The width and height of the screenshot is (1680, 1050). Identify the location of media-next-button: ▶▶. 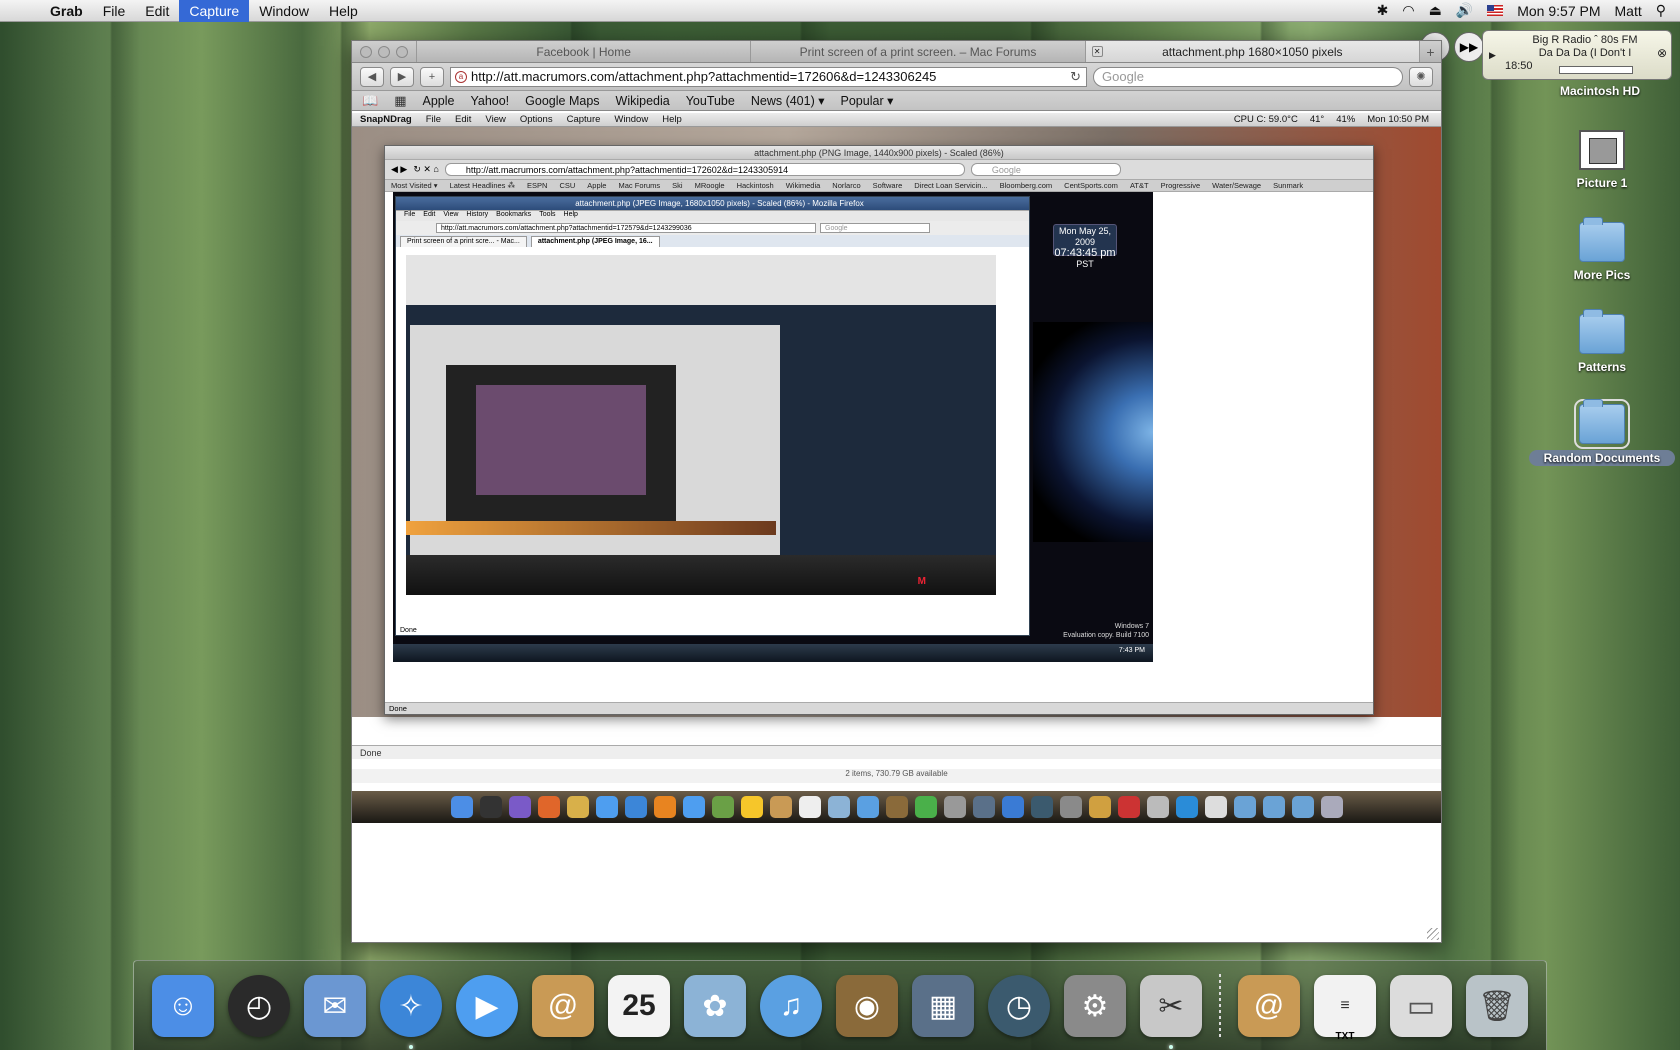
(1469, 47).